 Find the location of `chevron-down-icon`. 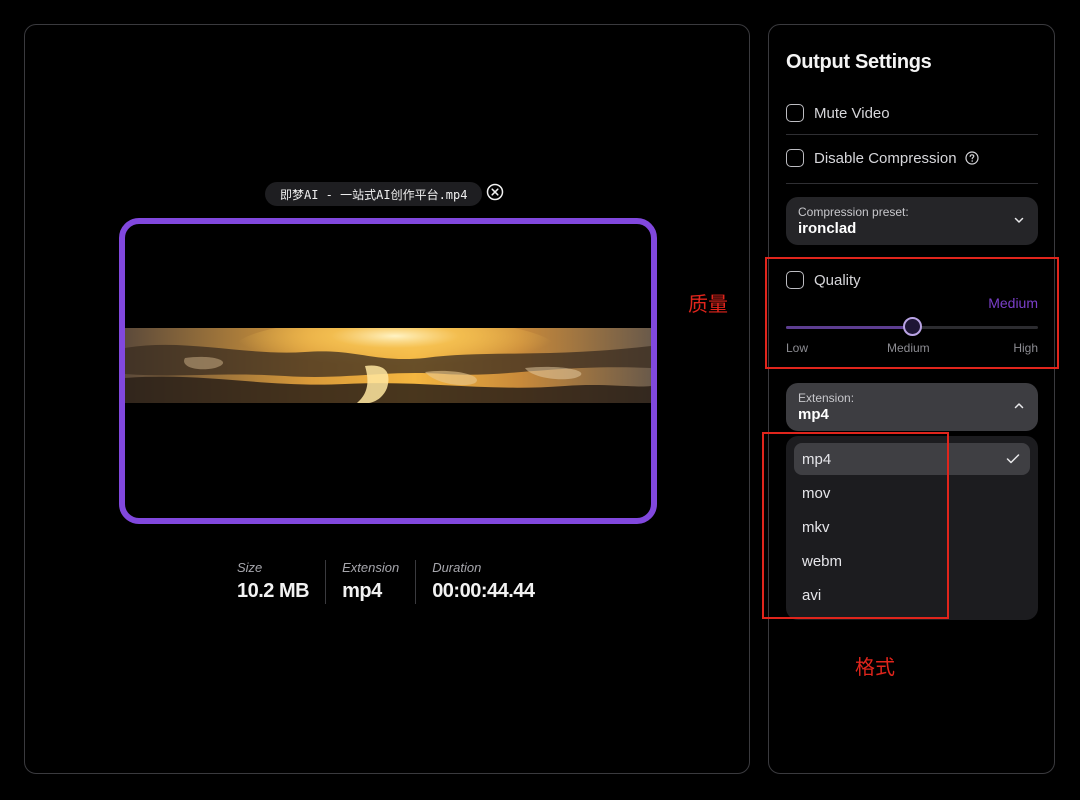

chevron-down-icon is located at coordinates (1019, 220).